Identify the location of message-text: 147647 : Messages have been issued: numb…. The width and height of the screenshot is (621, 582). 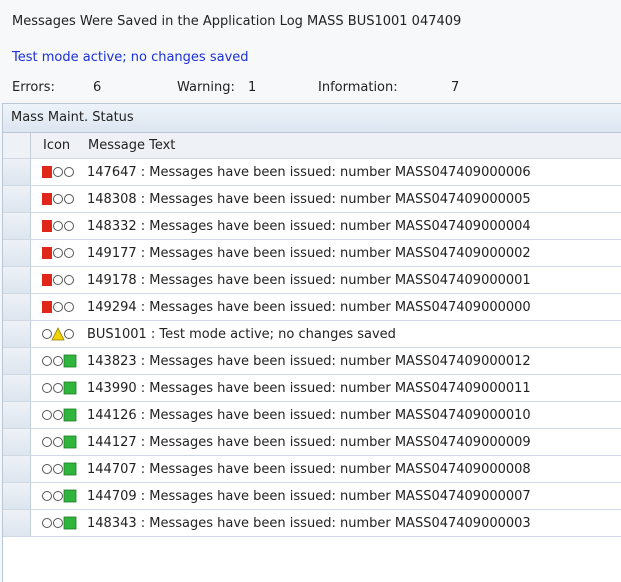
(309, 172).